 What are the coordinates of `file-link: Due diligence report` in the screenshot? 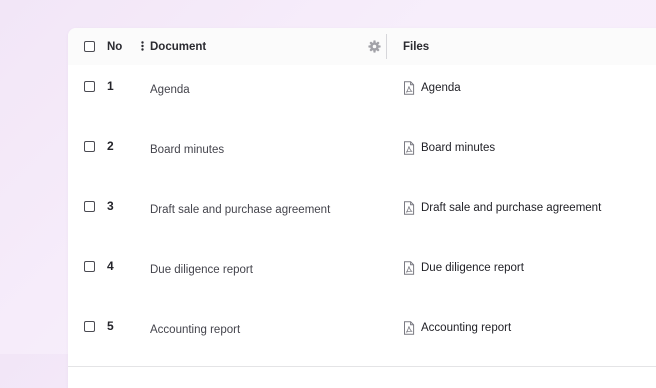 It's located at (463, 268).